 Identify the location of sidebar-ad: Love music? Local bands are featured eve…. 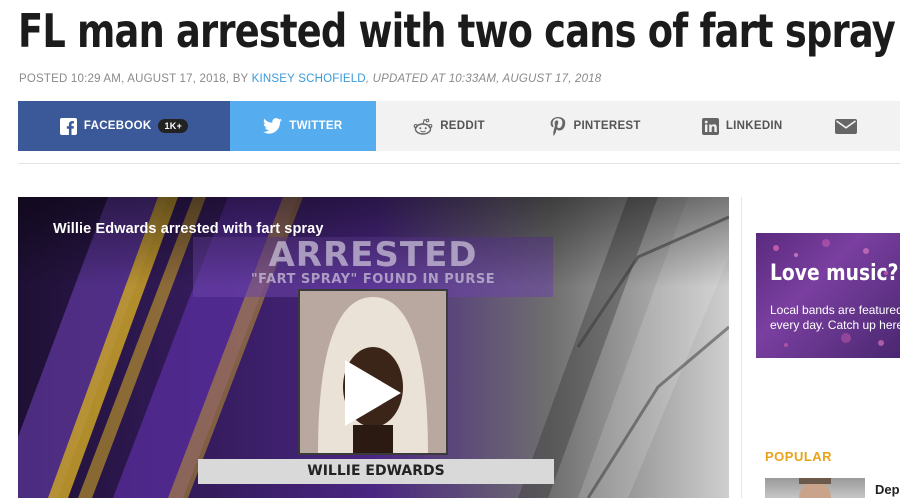
(828, 295).